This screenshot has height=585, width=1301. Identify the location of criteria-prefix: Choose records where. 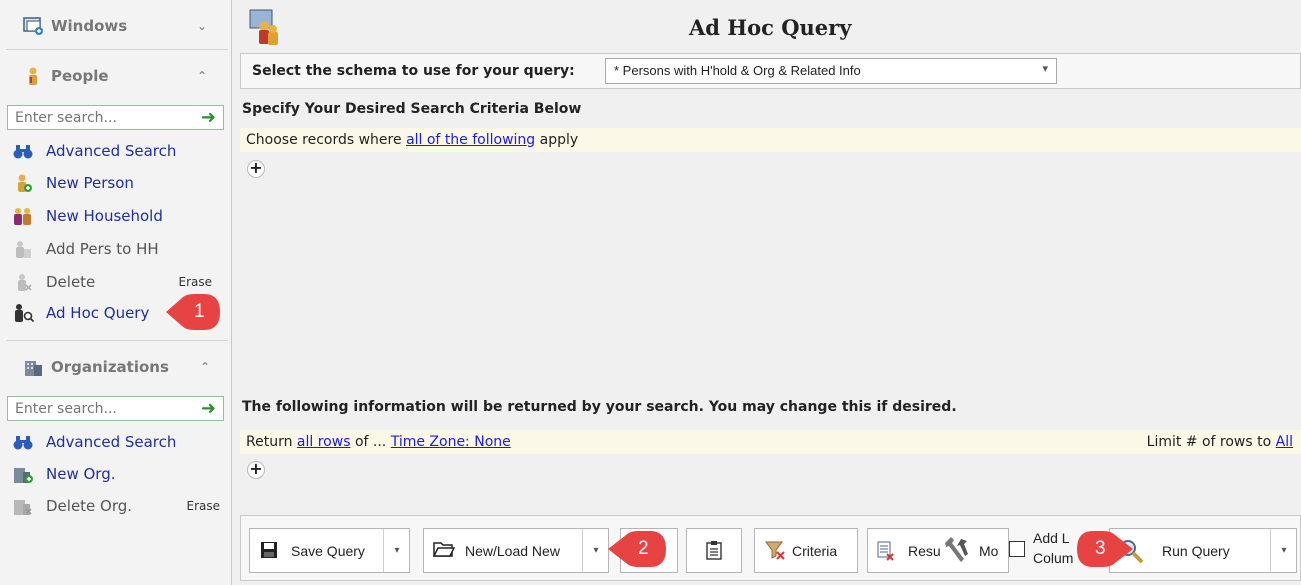
(324, 140).